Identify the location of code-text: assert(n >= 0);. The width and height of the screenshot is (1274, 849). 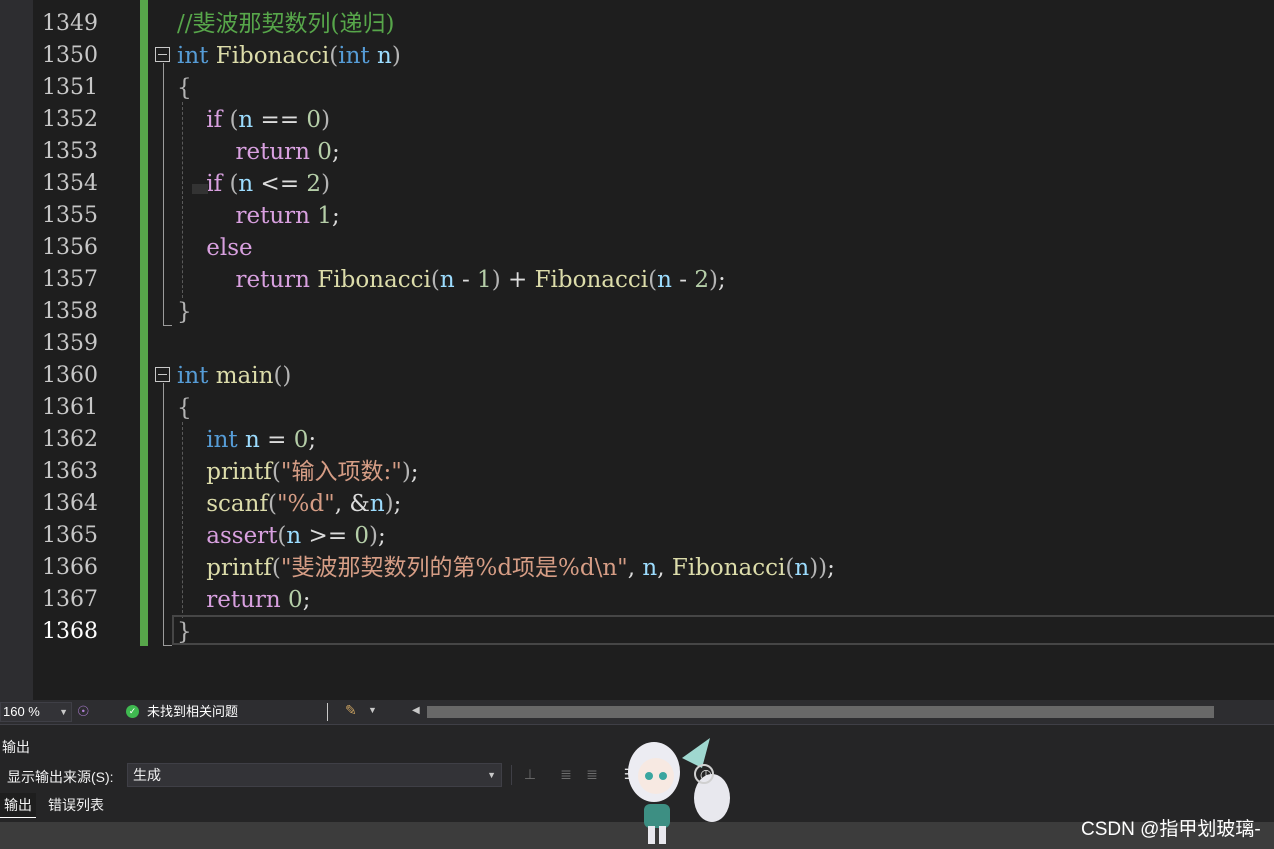
(281, 536).